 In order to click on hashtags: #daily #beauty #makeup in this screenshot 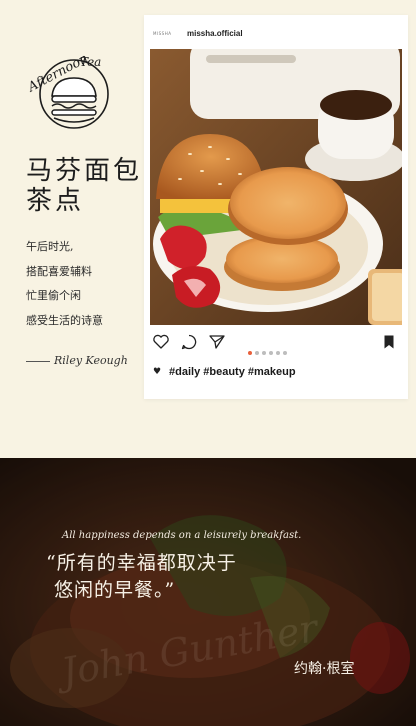, I will do `click(232, 372)`.